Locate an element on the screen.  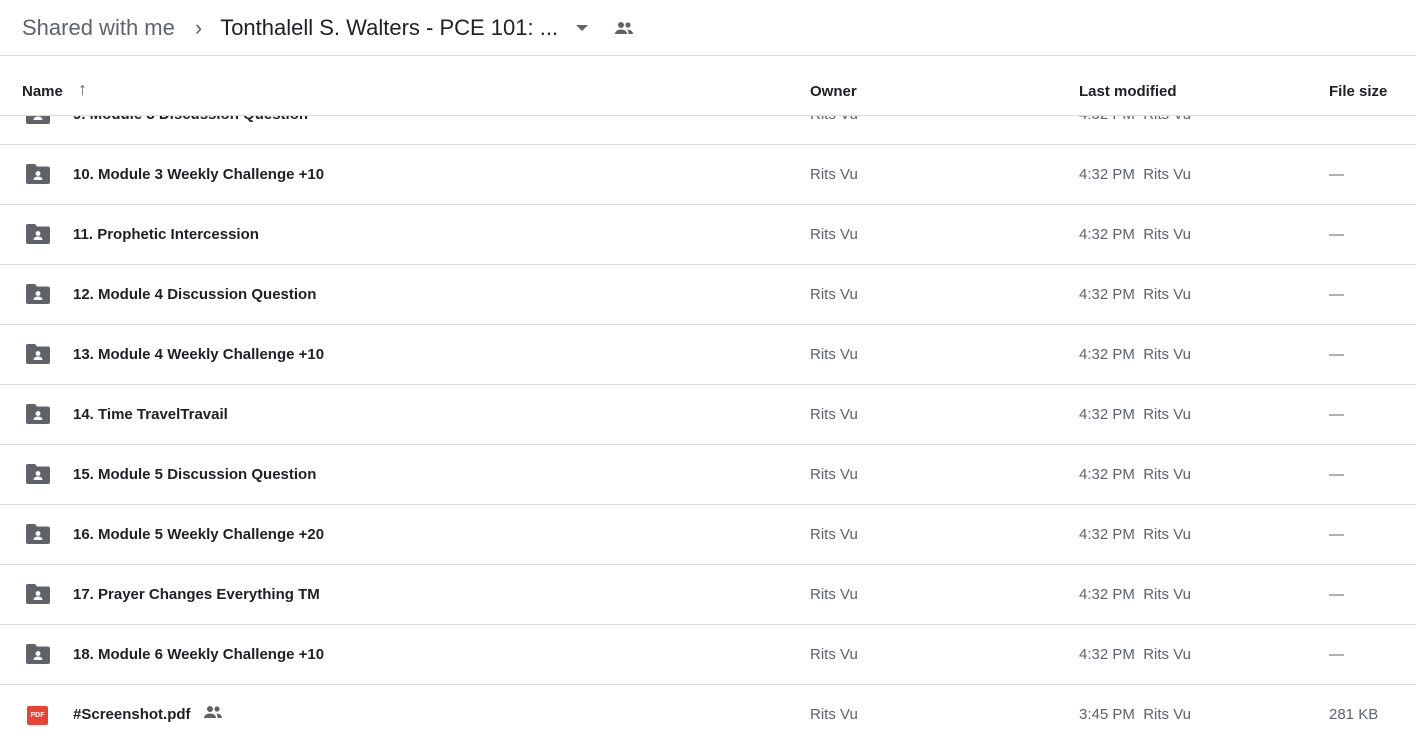
file-name: 14. Time TravelTravail is located at coordinates (150, 414).